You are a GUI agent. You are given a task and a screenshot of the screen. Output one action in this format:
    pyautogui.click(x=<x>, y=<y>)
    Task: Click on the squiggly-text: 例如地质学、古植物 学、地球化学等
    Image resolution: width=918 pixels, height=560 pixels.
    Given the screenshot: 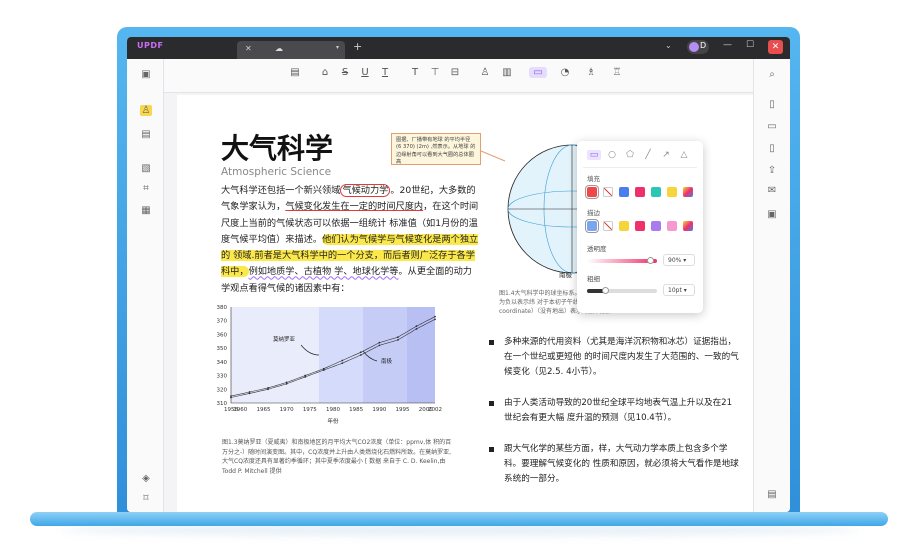 What is the action you would take?
    pyautogui.click(x=324, y=271)
    